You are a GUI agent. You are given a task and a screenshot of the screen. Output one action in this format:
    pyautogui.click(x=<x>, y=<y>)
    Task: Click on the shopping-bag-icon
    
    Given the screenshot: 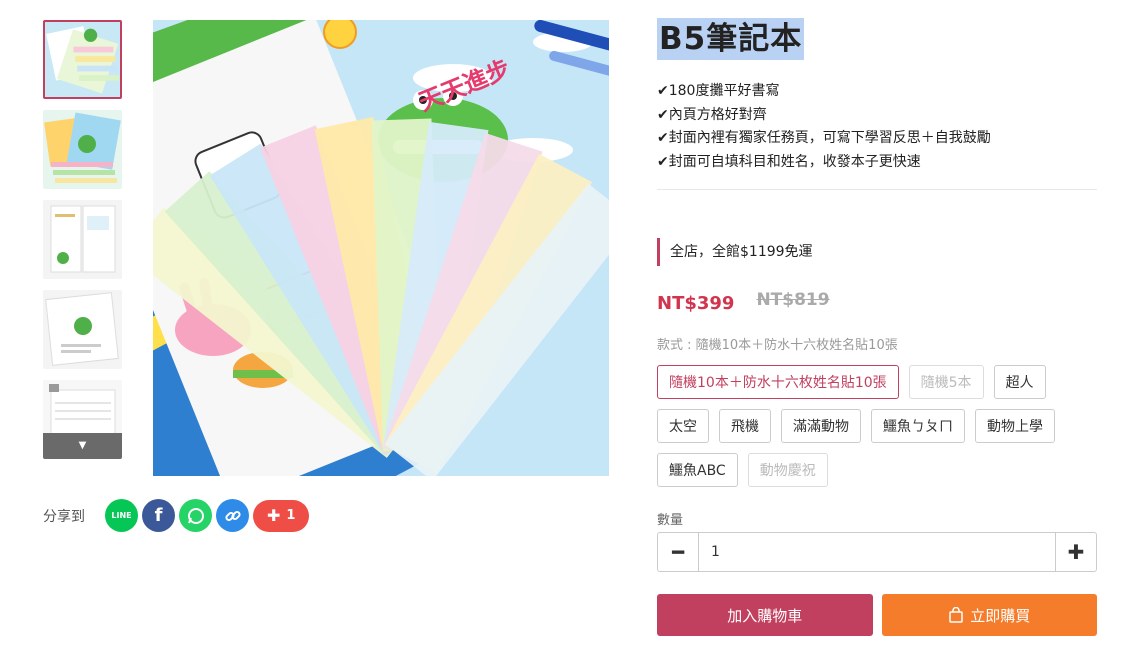 What is the action you would take?
    pyautogui.click(x=956, y=615)
    